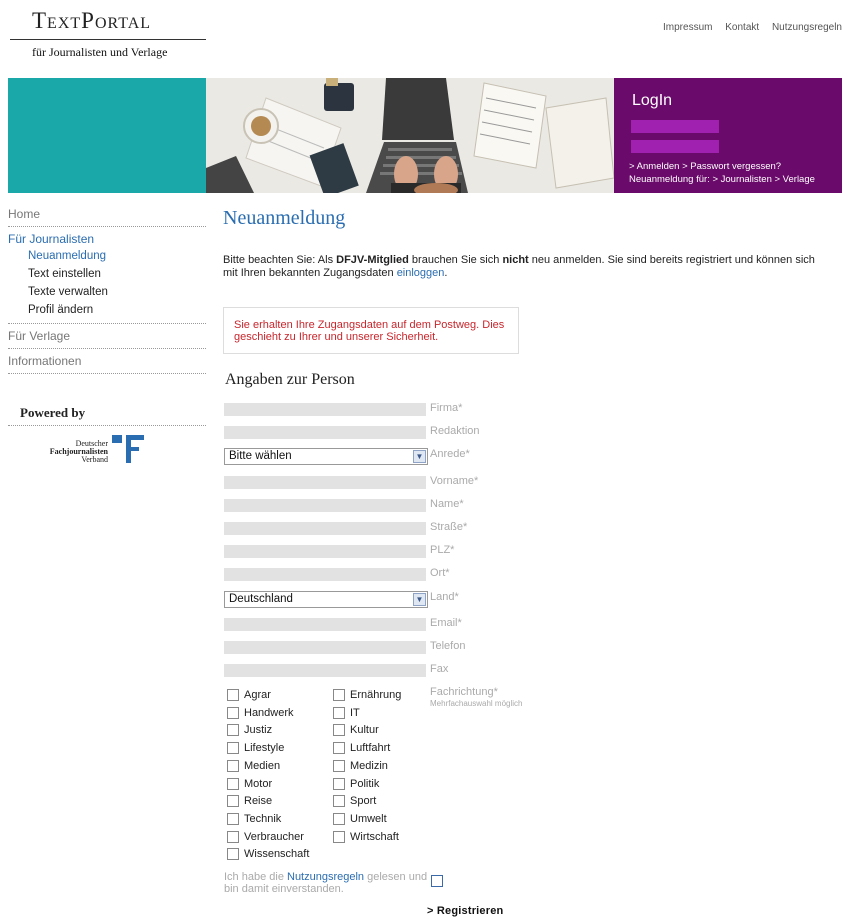  What do you see at coordinates (107, 256) in the screenshot?
I see `nav-sub-neuanmeldung: Neuanmeldung` at bounding box center [107, 256].